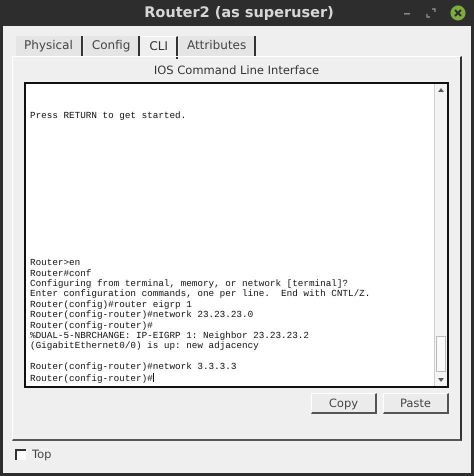 The image size is (474, 476). Describe the element at coordinates (239, 13) in the screenshot. I see `window-title: Router2 (as superuser)` at that location.